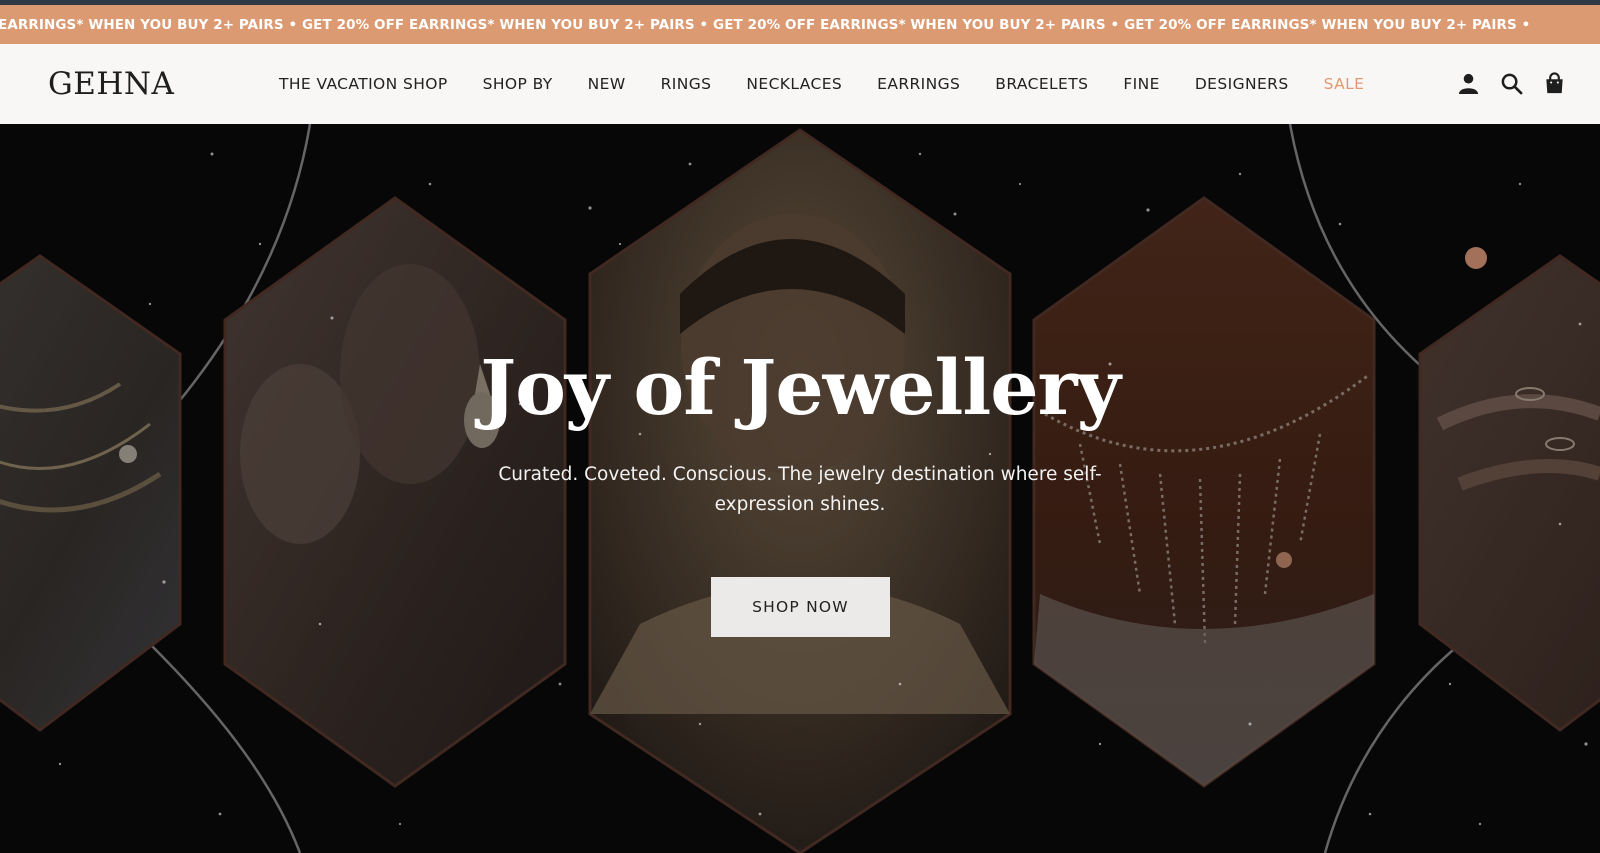 The width and height of the screenshot is (1600, 853). I want to click on header-icons, so click(1511, 83).